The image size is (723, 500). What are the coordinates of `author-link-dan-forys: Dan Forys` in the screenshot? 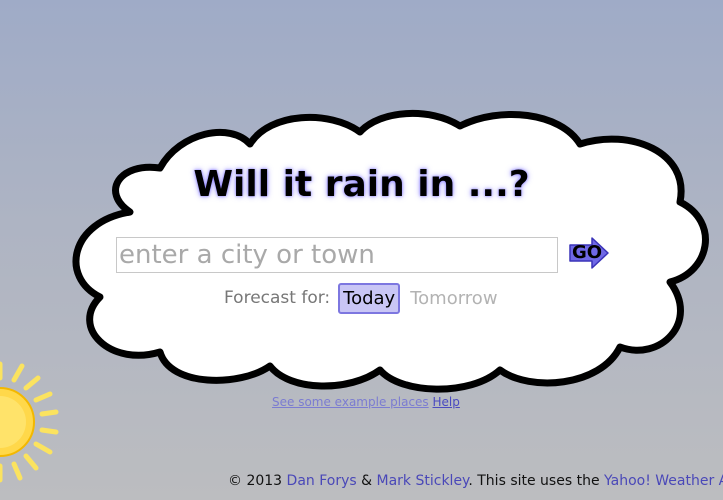 It's located at (322, 481).